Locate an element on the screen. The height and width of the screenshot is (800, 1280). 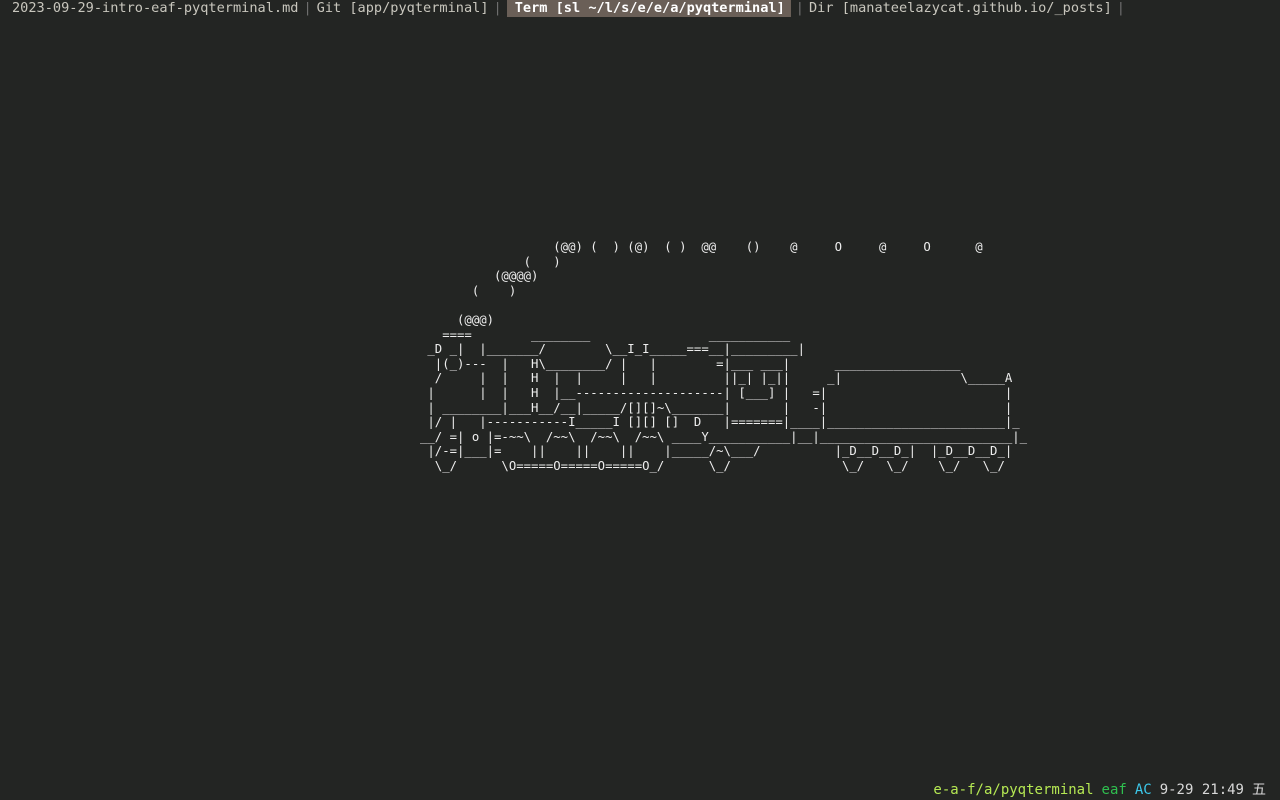
mode-line: e-a-f/a/pyqterminal eaf AC 9-29 21:49 五 is located at coordinates (1099, 790).